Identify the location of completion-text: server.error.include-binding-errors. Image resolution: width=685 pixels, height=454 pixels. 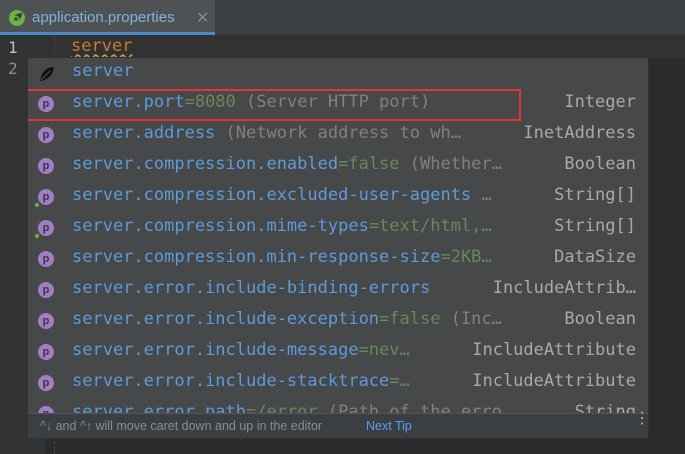
(251, 288).